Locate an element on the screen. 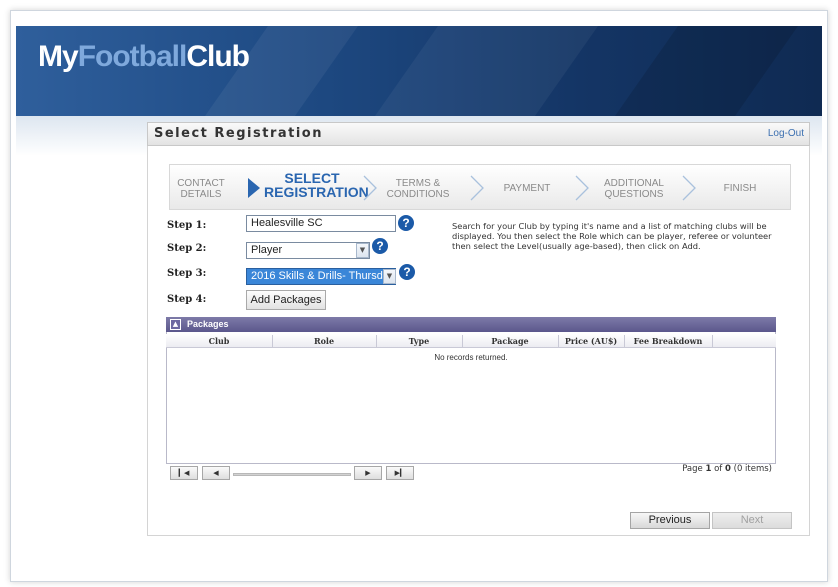  wizard-step-label: SELECT is located at coordinates (312, 178).